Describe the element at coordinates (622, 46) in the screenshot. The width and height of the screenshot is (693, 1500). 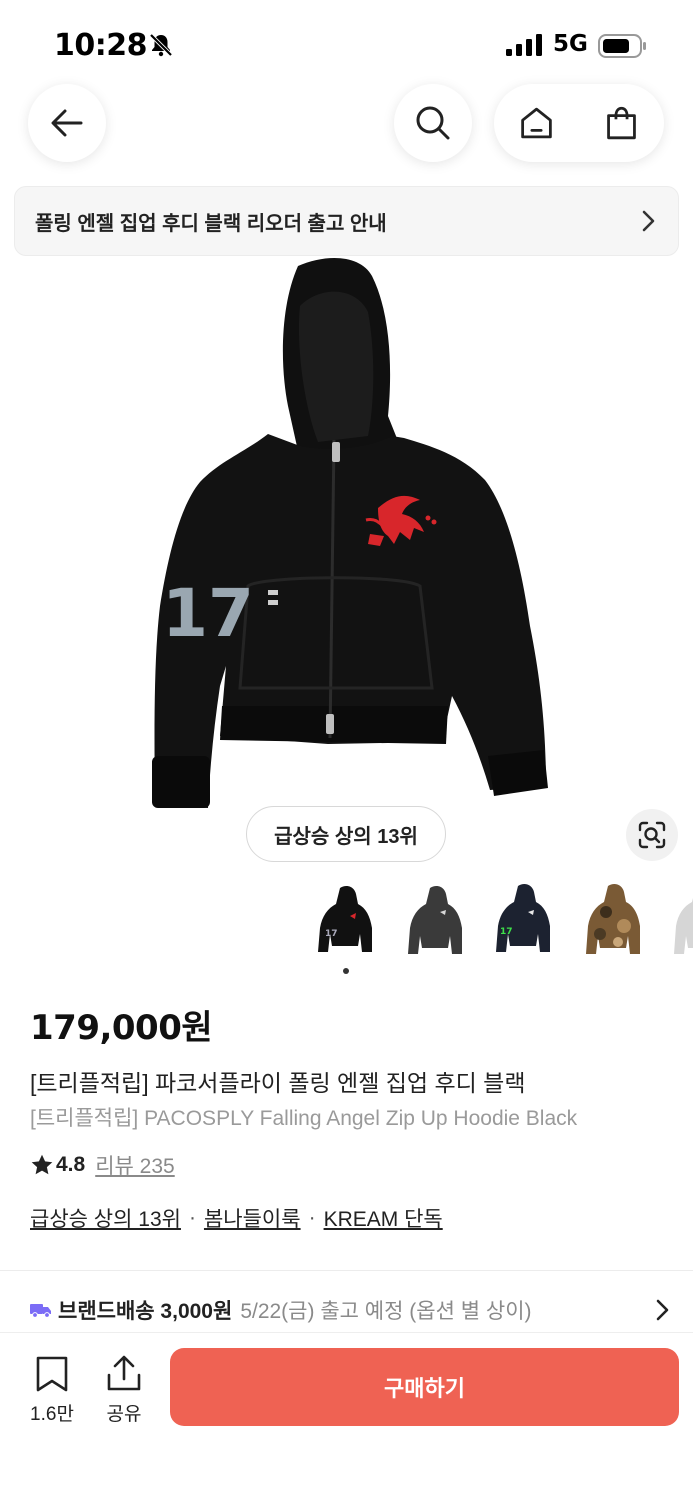
I see `battery-icon` at that location.